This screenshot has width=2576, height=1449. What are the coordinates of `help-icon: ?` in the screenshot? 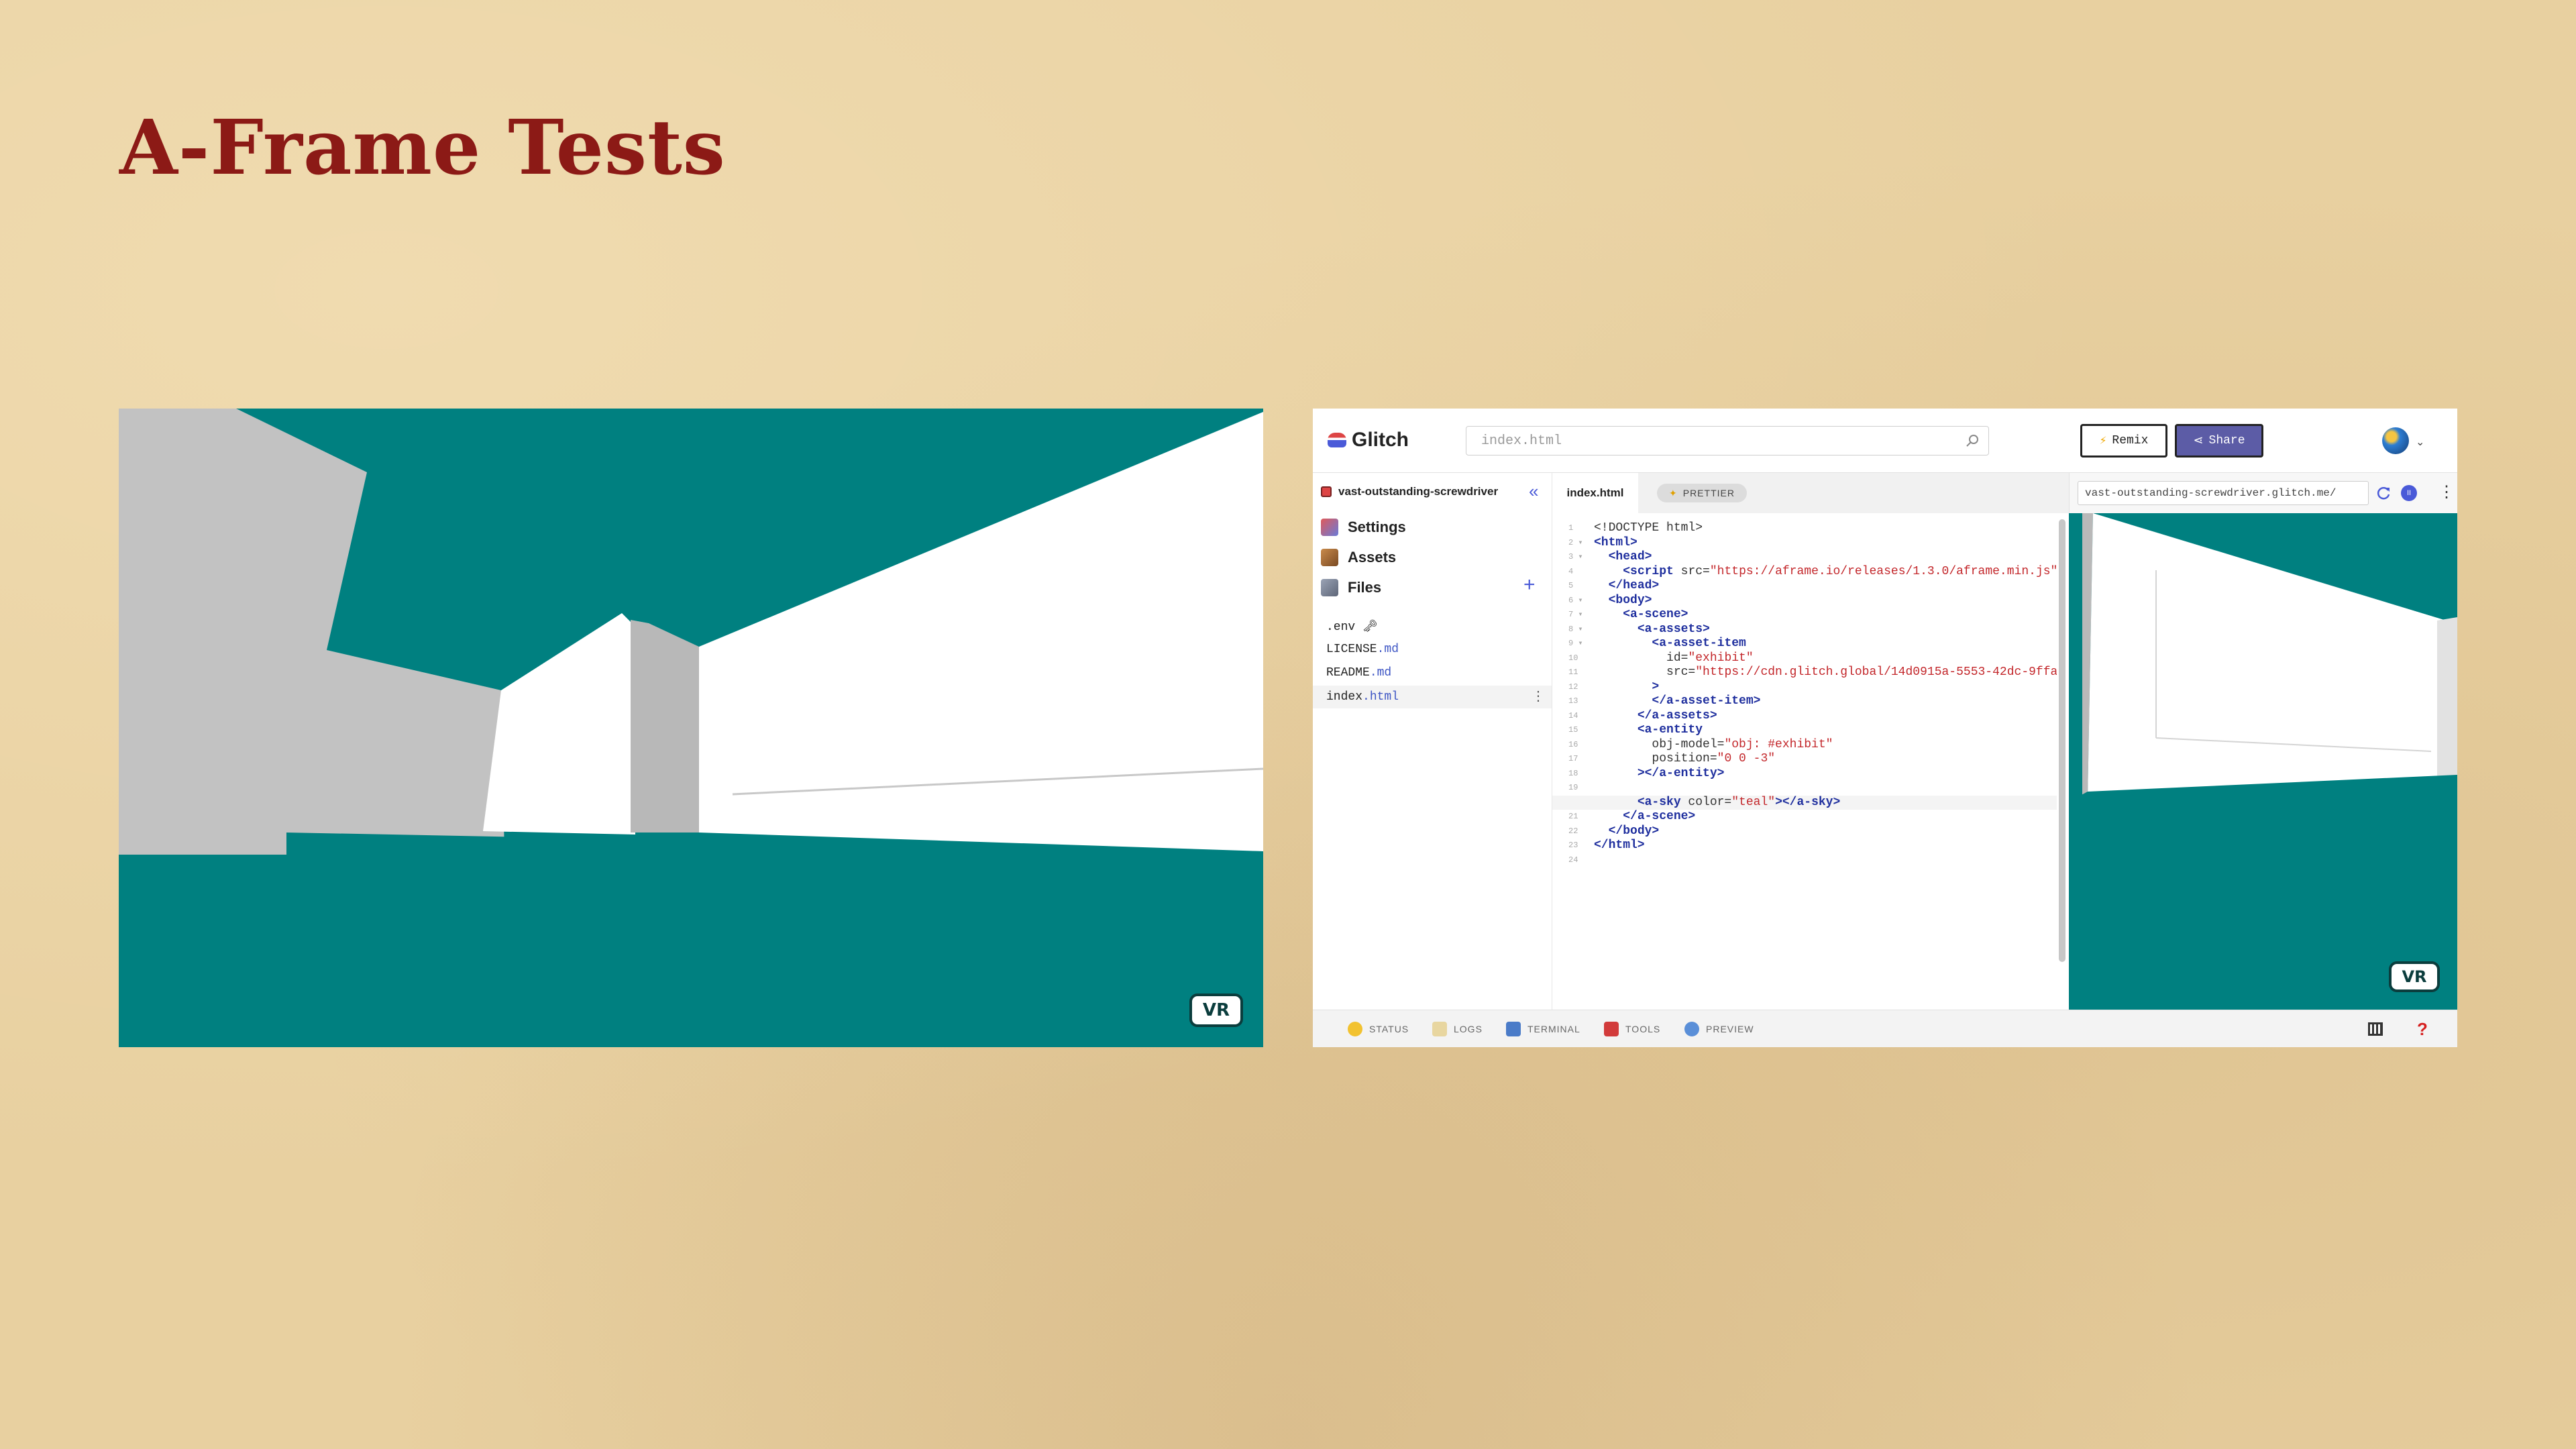 It's located at (2426, 1029).